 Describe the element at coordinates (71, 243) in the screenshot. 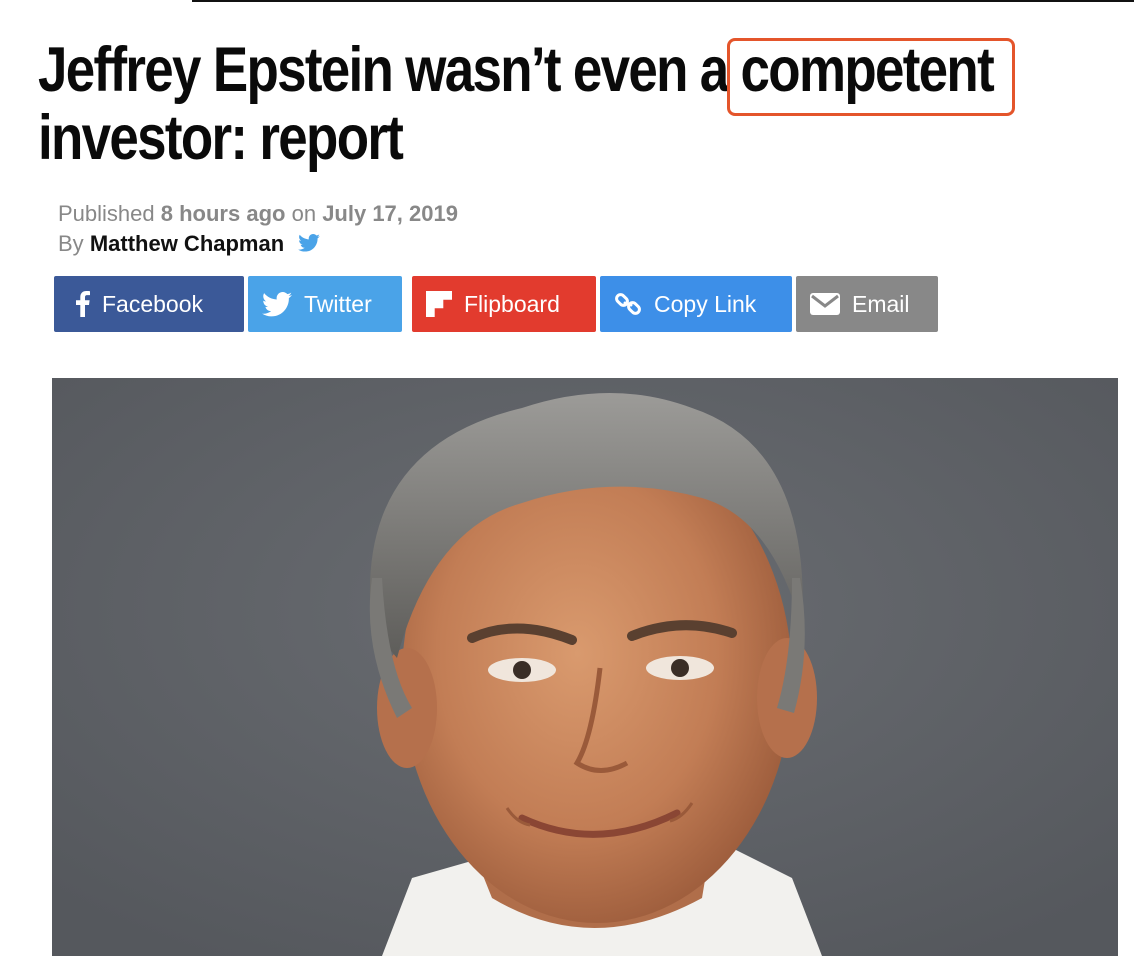

I see `by-label: By` at that location.